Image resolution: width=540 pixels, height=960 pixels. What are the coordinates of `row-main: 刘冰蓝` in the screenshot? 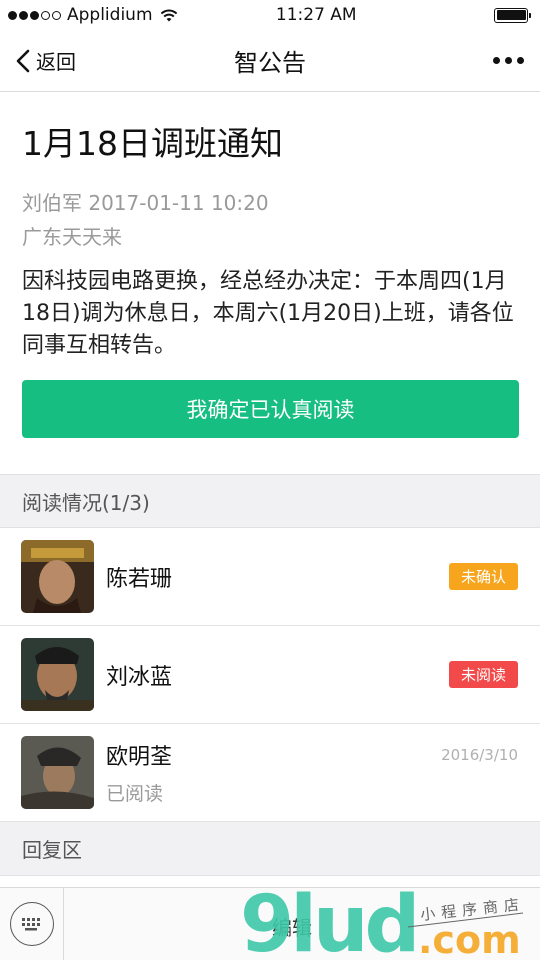 It's located at (277, 675).